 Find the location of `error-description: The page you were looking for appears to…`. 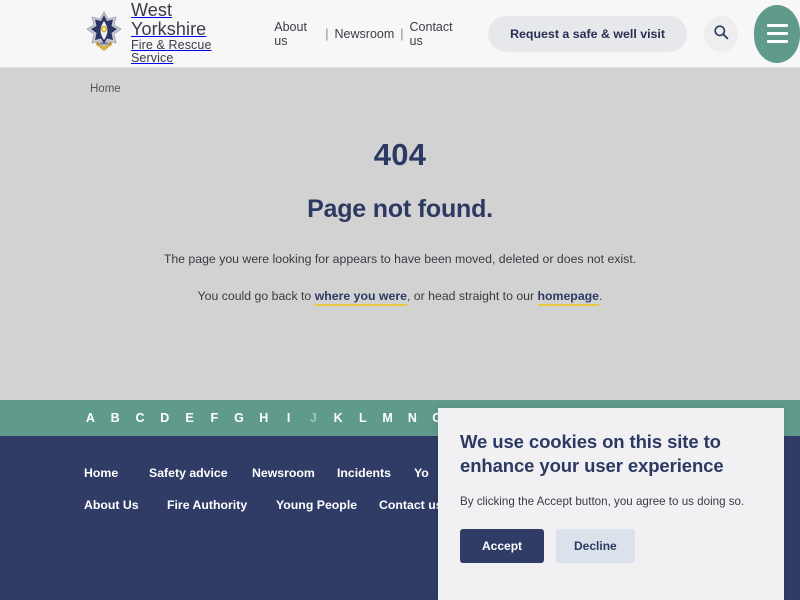

error-description: The page you were looking for appears to… is located at coordinates (400, 259).